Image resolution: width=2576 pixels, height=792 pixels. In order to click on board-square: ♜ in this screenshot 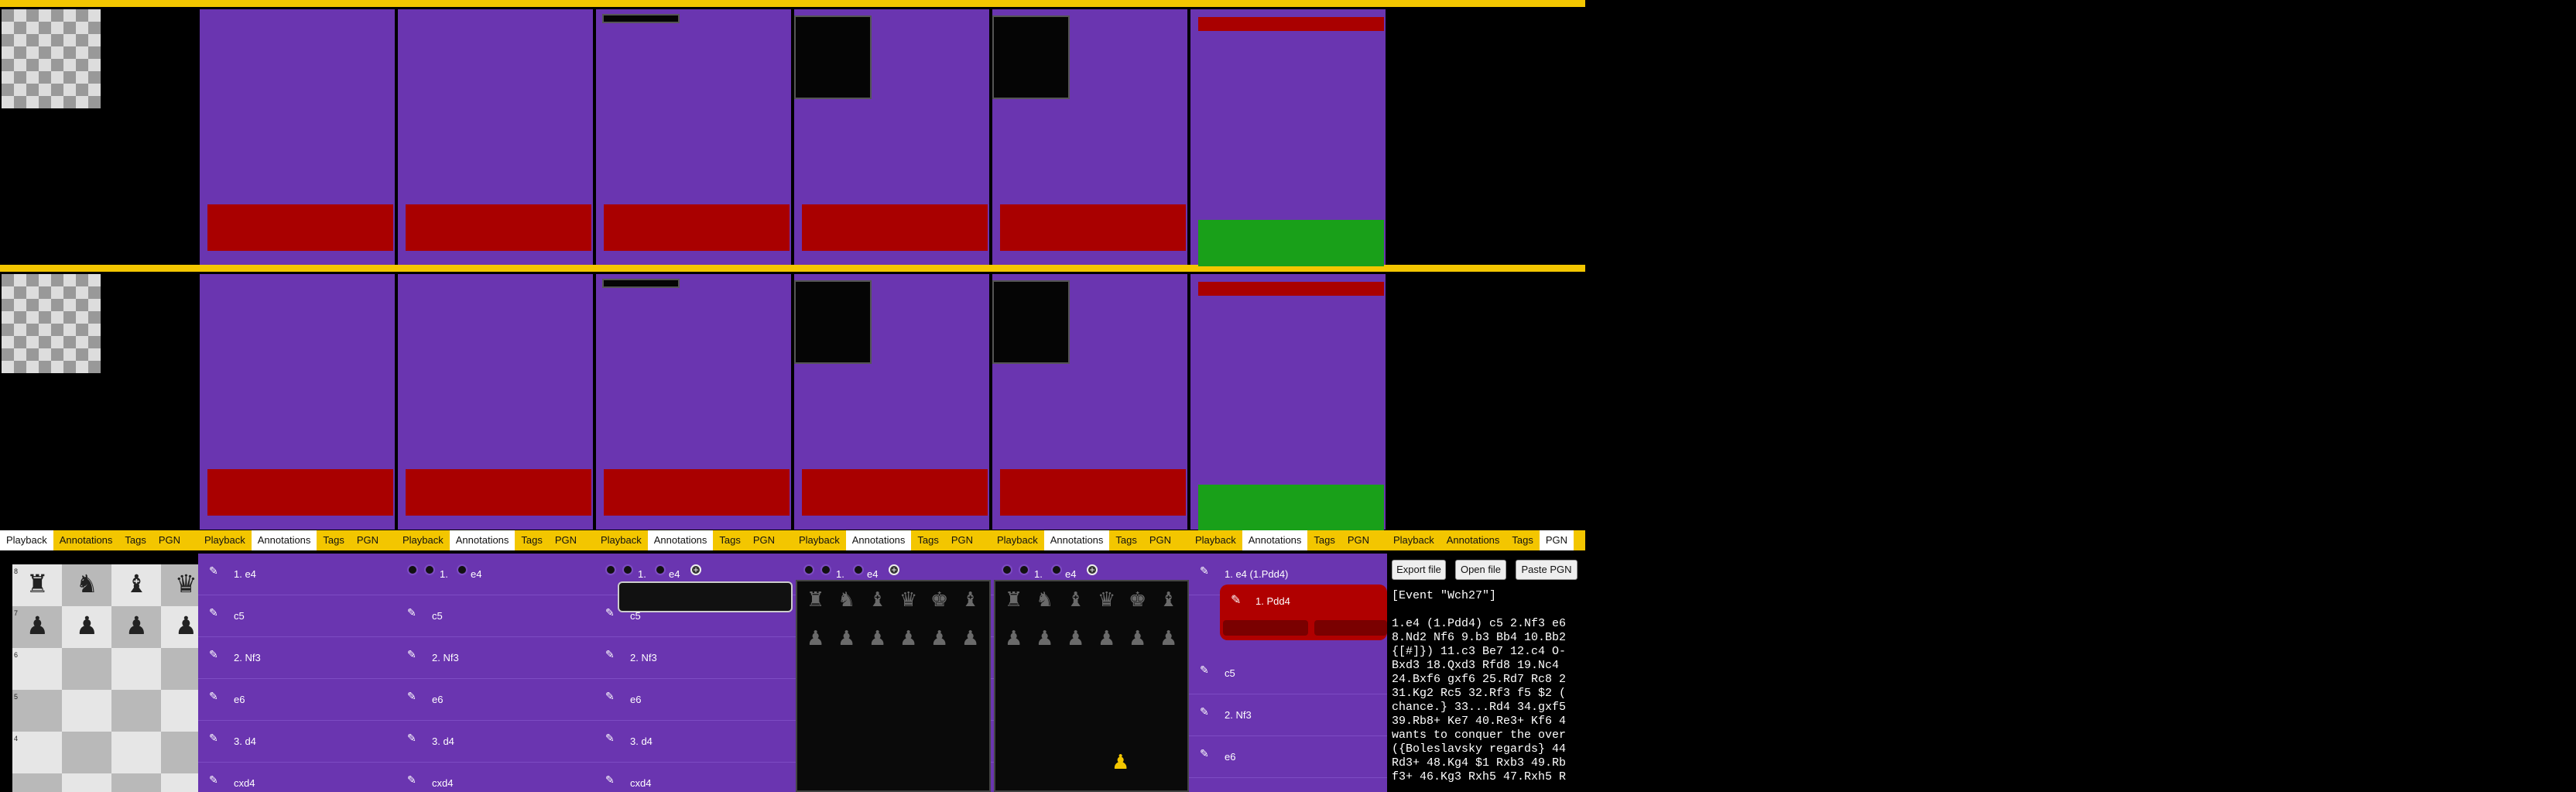, I will do `click(37, 585)`.